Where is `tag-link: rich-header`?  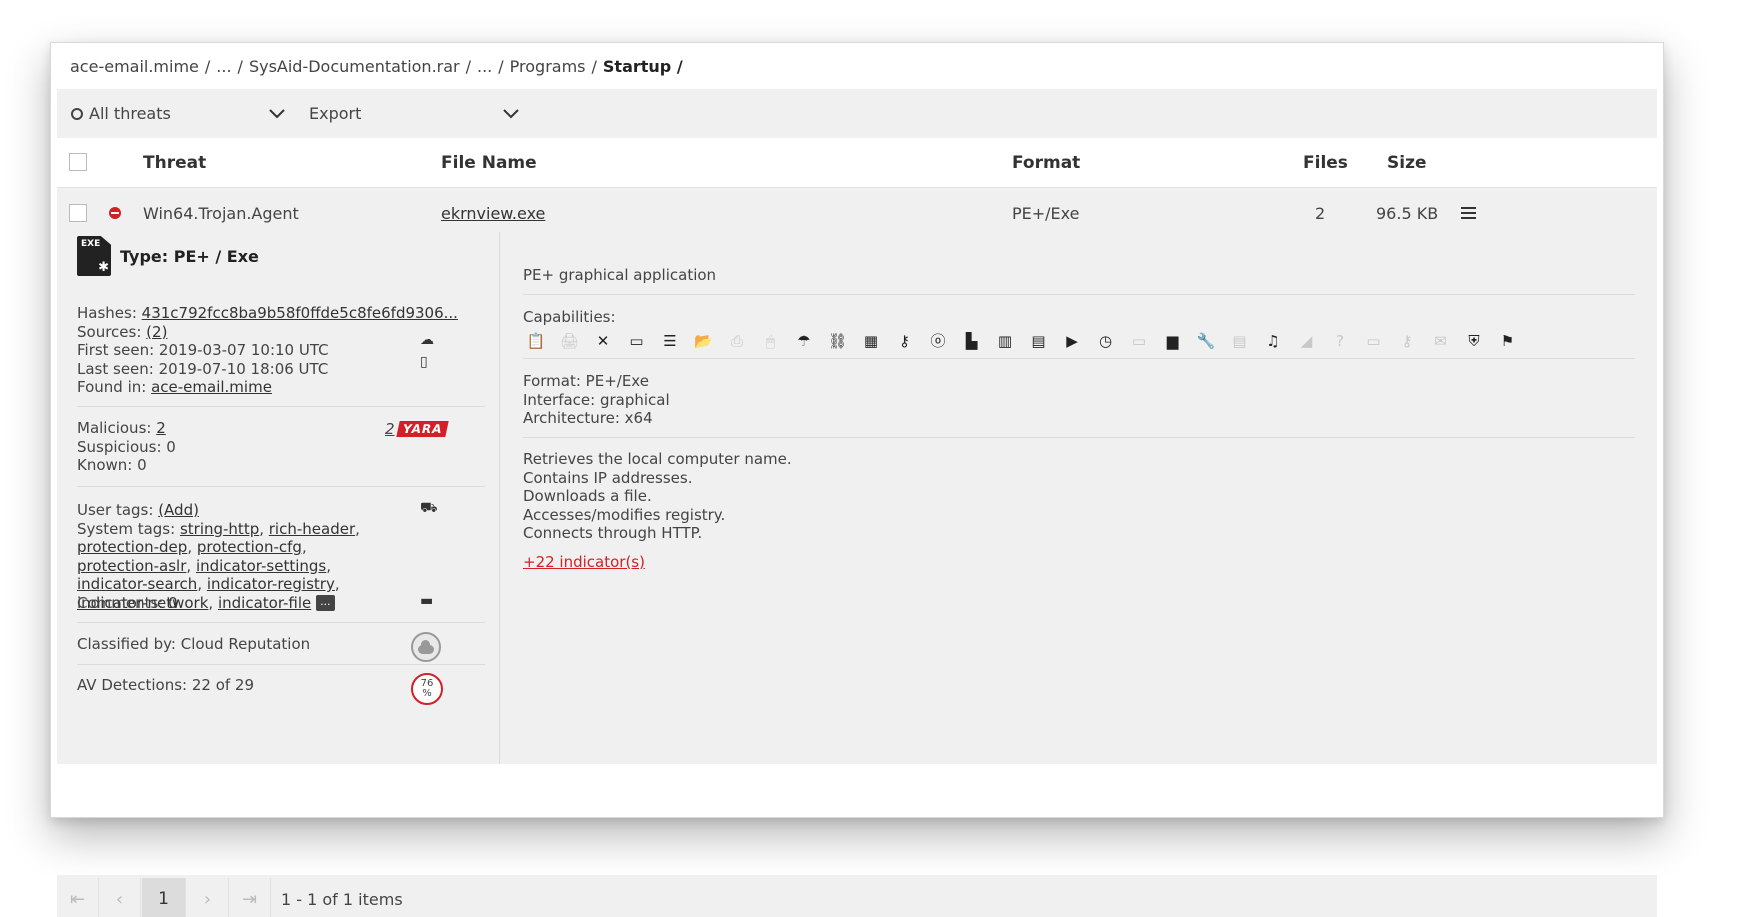 tag-link: rich-header is located at coordinates (312, 529).